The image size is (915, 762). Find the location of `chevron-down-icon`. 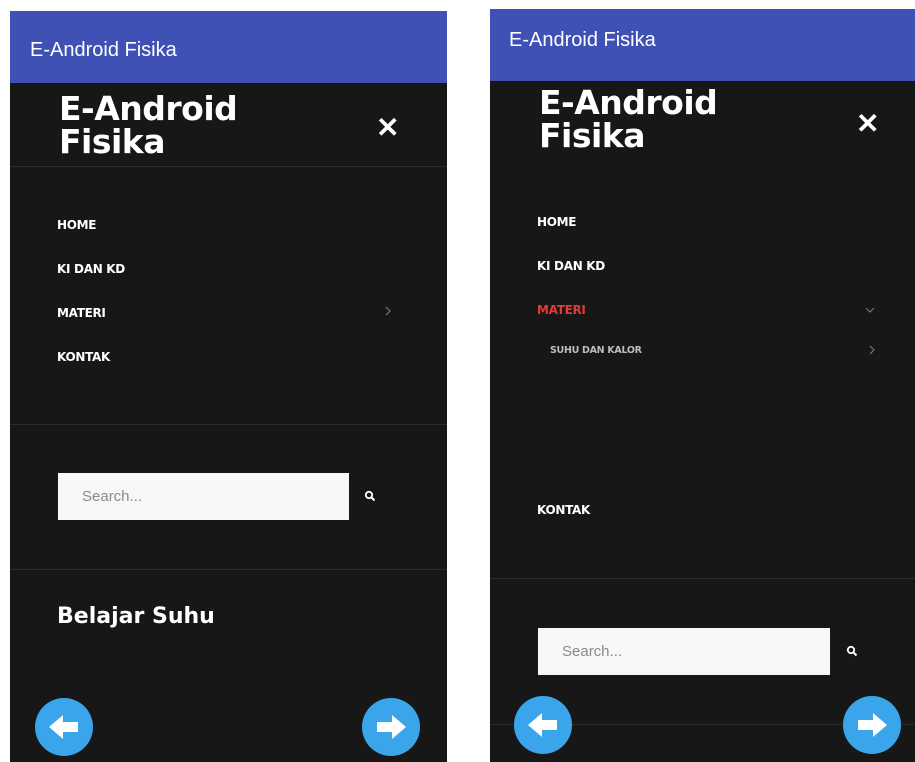

chevron-down-icon is located at coordinates (870, 310).